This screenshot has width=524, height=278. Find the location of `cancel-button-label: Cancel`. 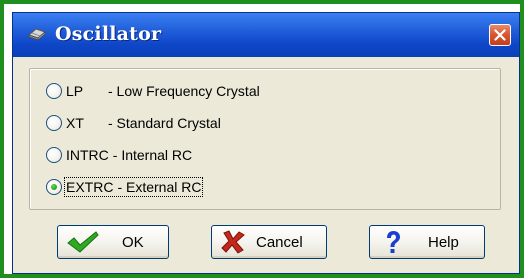

cancel-button-label: Cancel is located at coordinates (279, 242).